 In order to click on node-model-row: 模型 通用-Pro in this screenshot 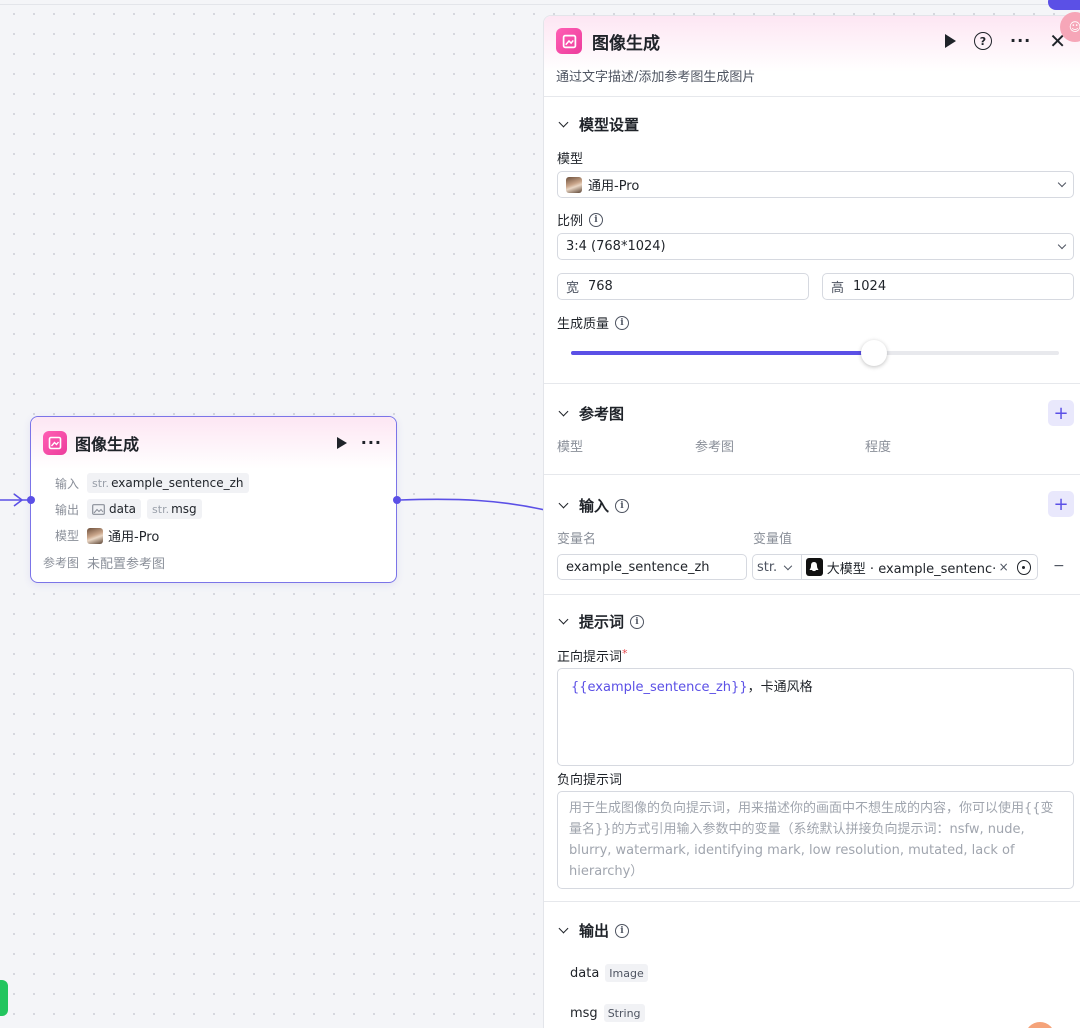, I will do `click(95, 535)`.